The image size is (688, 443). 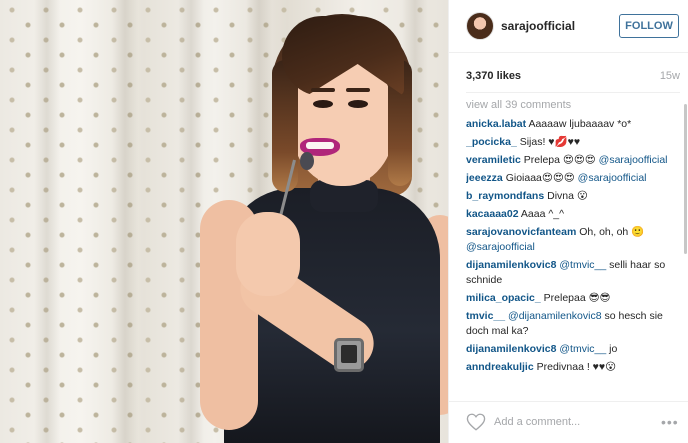 I want to click on spoon, so click(x=307, y=161).